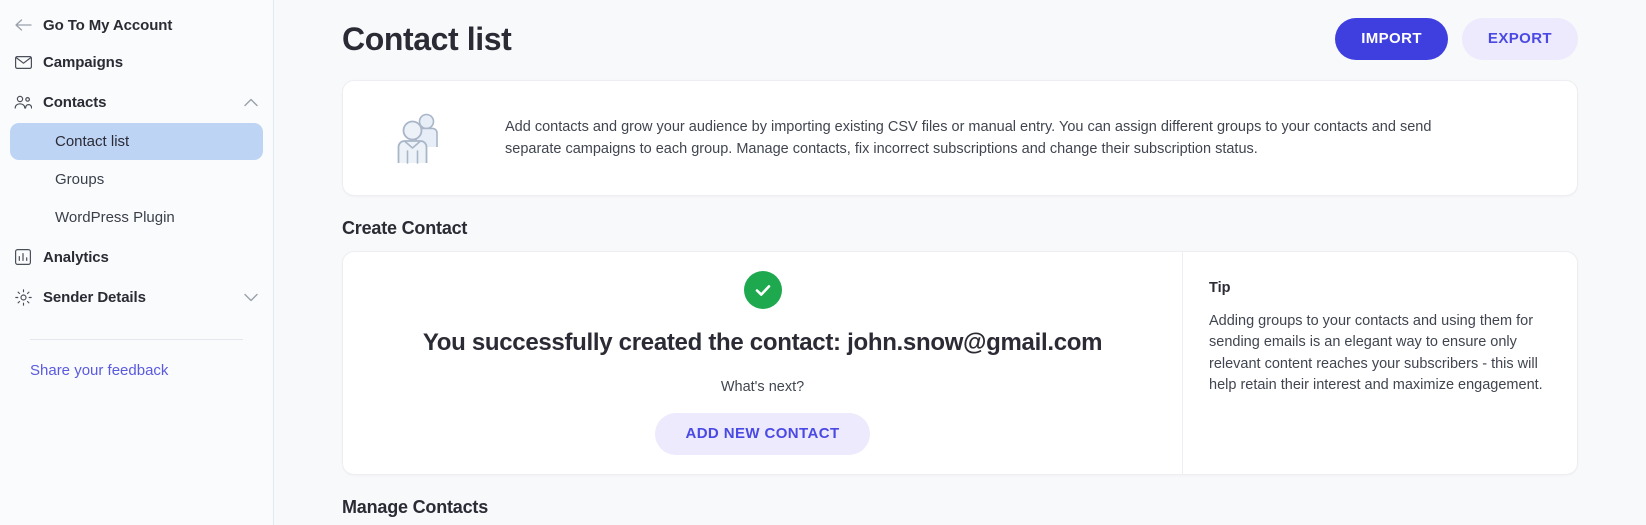 The width and height of the screenshot is (1646, 525). What do you see at coordinates (251, 297) in the screenshot?
I see `chevron-down-icon` at bounding box center [251, 297].